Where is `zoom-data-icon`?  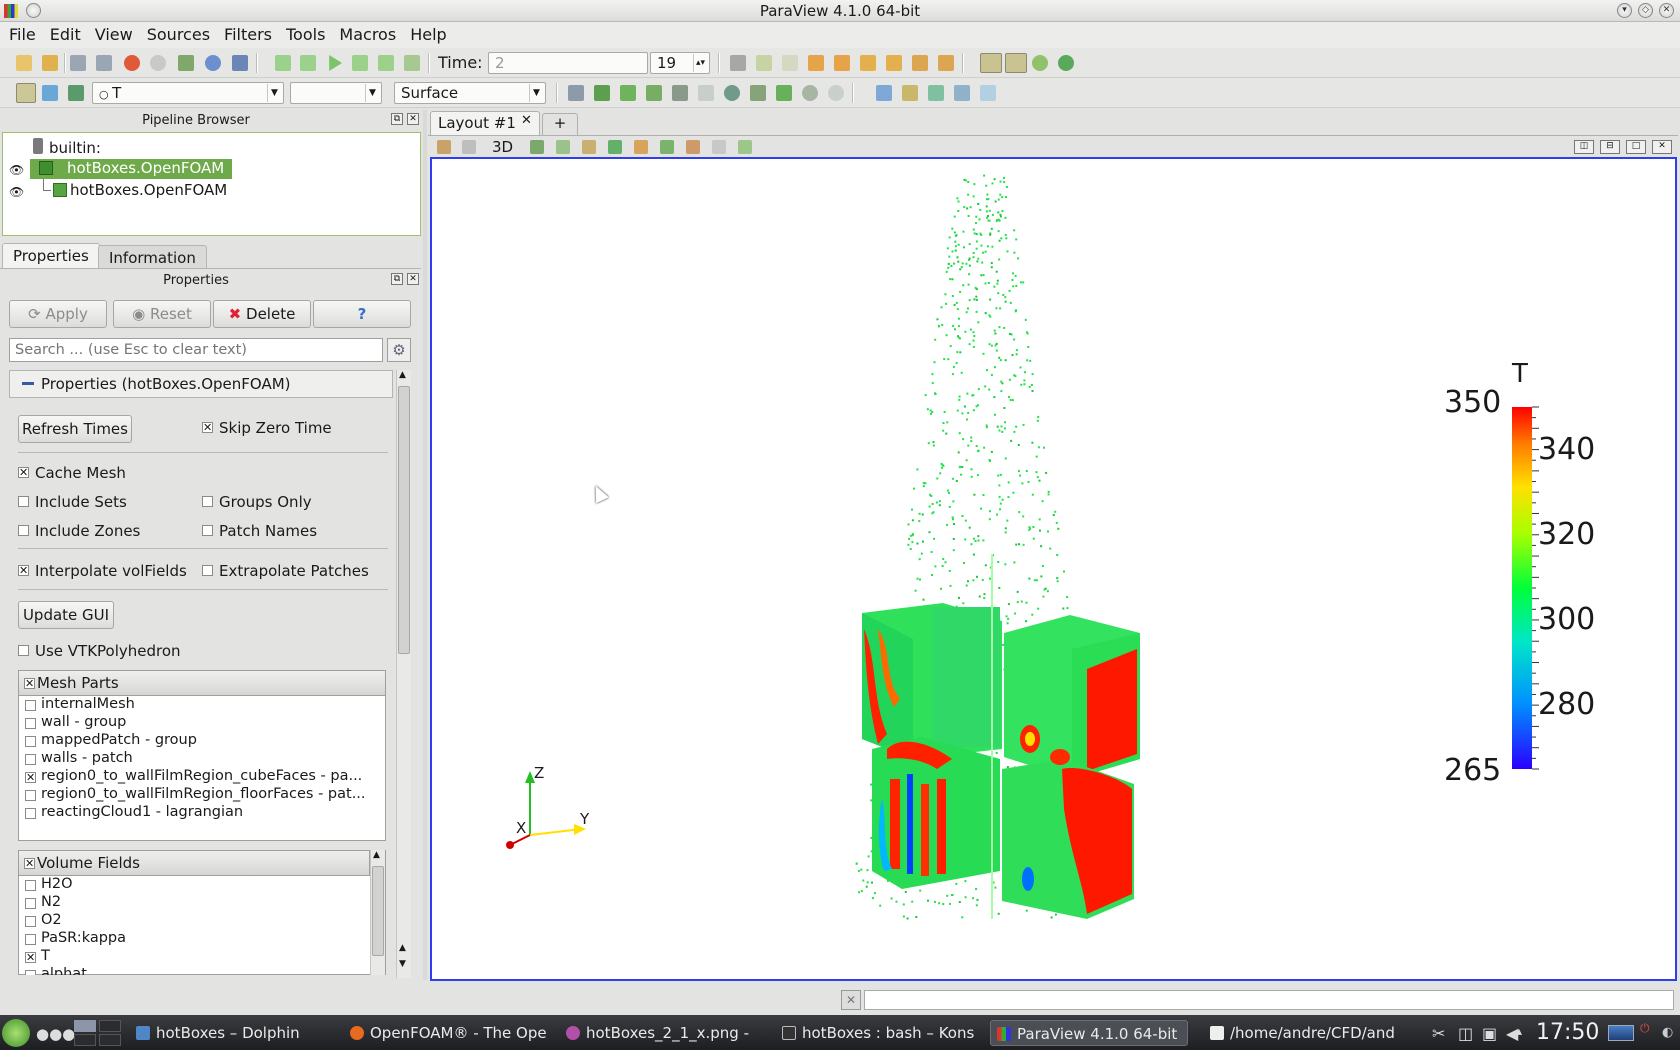
zoom-data-icon is located at coordinates (764, 63).